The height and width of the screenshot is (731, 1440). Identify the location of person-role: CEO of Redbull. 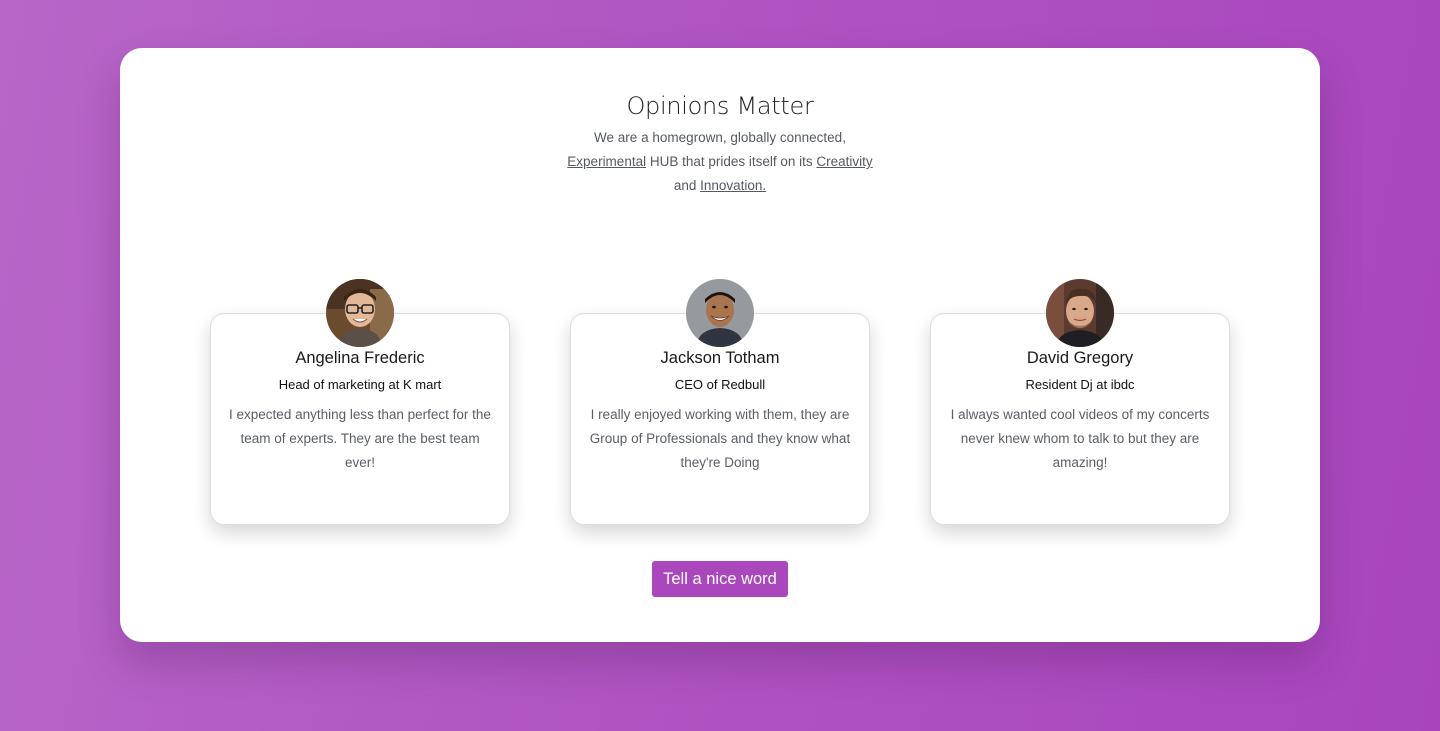
(720, 384).